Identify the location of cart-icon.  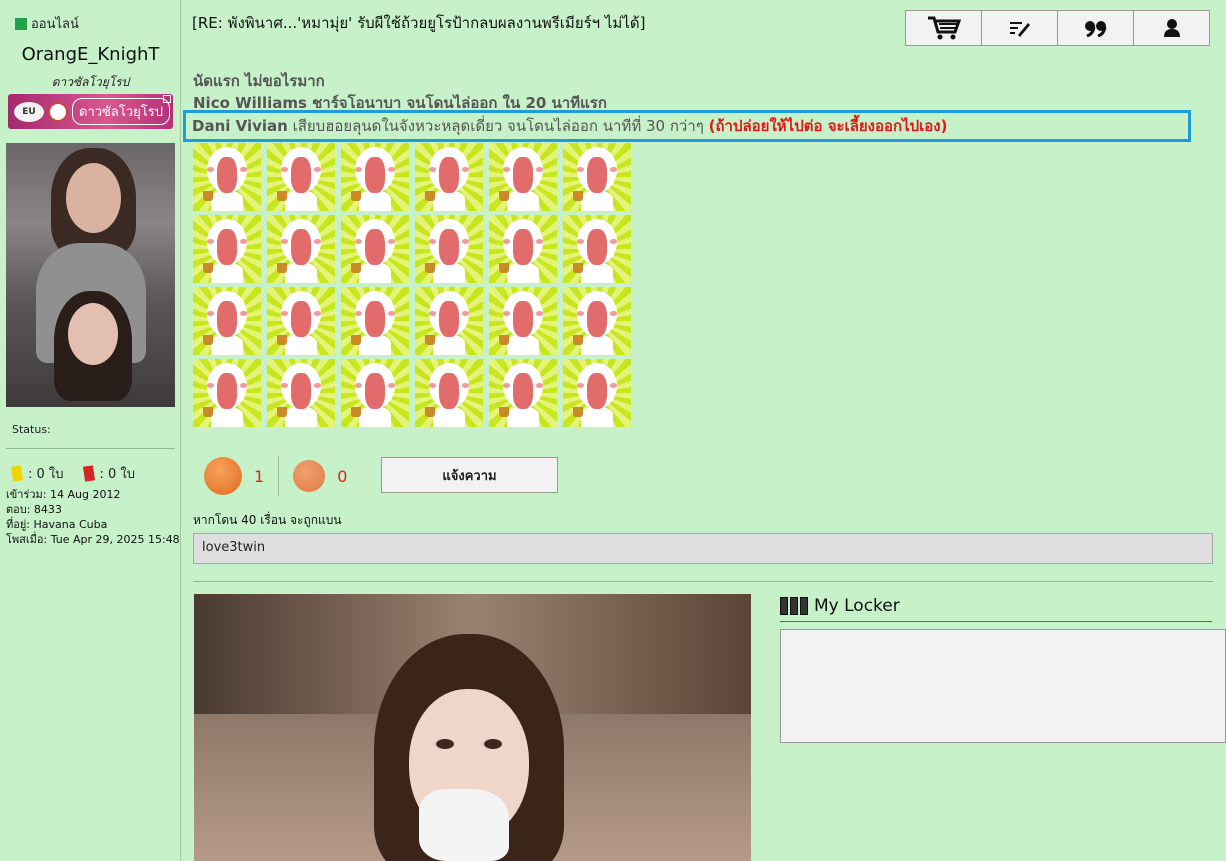
(944, 28).